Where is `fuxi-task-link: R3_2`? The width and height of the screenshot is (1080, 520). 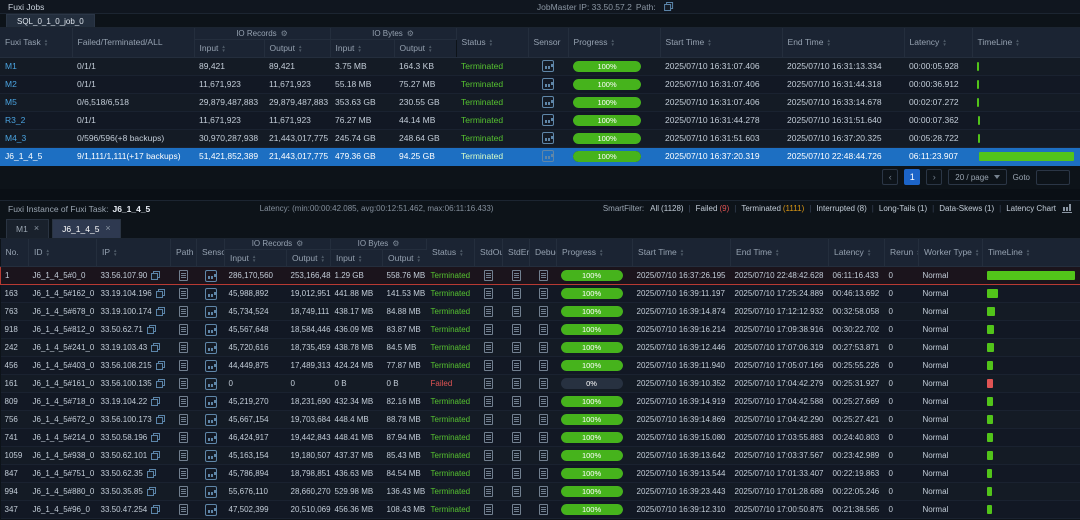
fuxi-task-link: R3_2 is located at coordinates (15, 120).